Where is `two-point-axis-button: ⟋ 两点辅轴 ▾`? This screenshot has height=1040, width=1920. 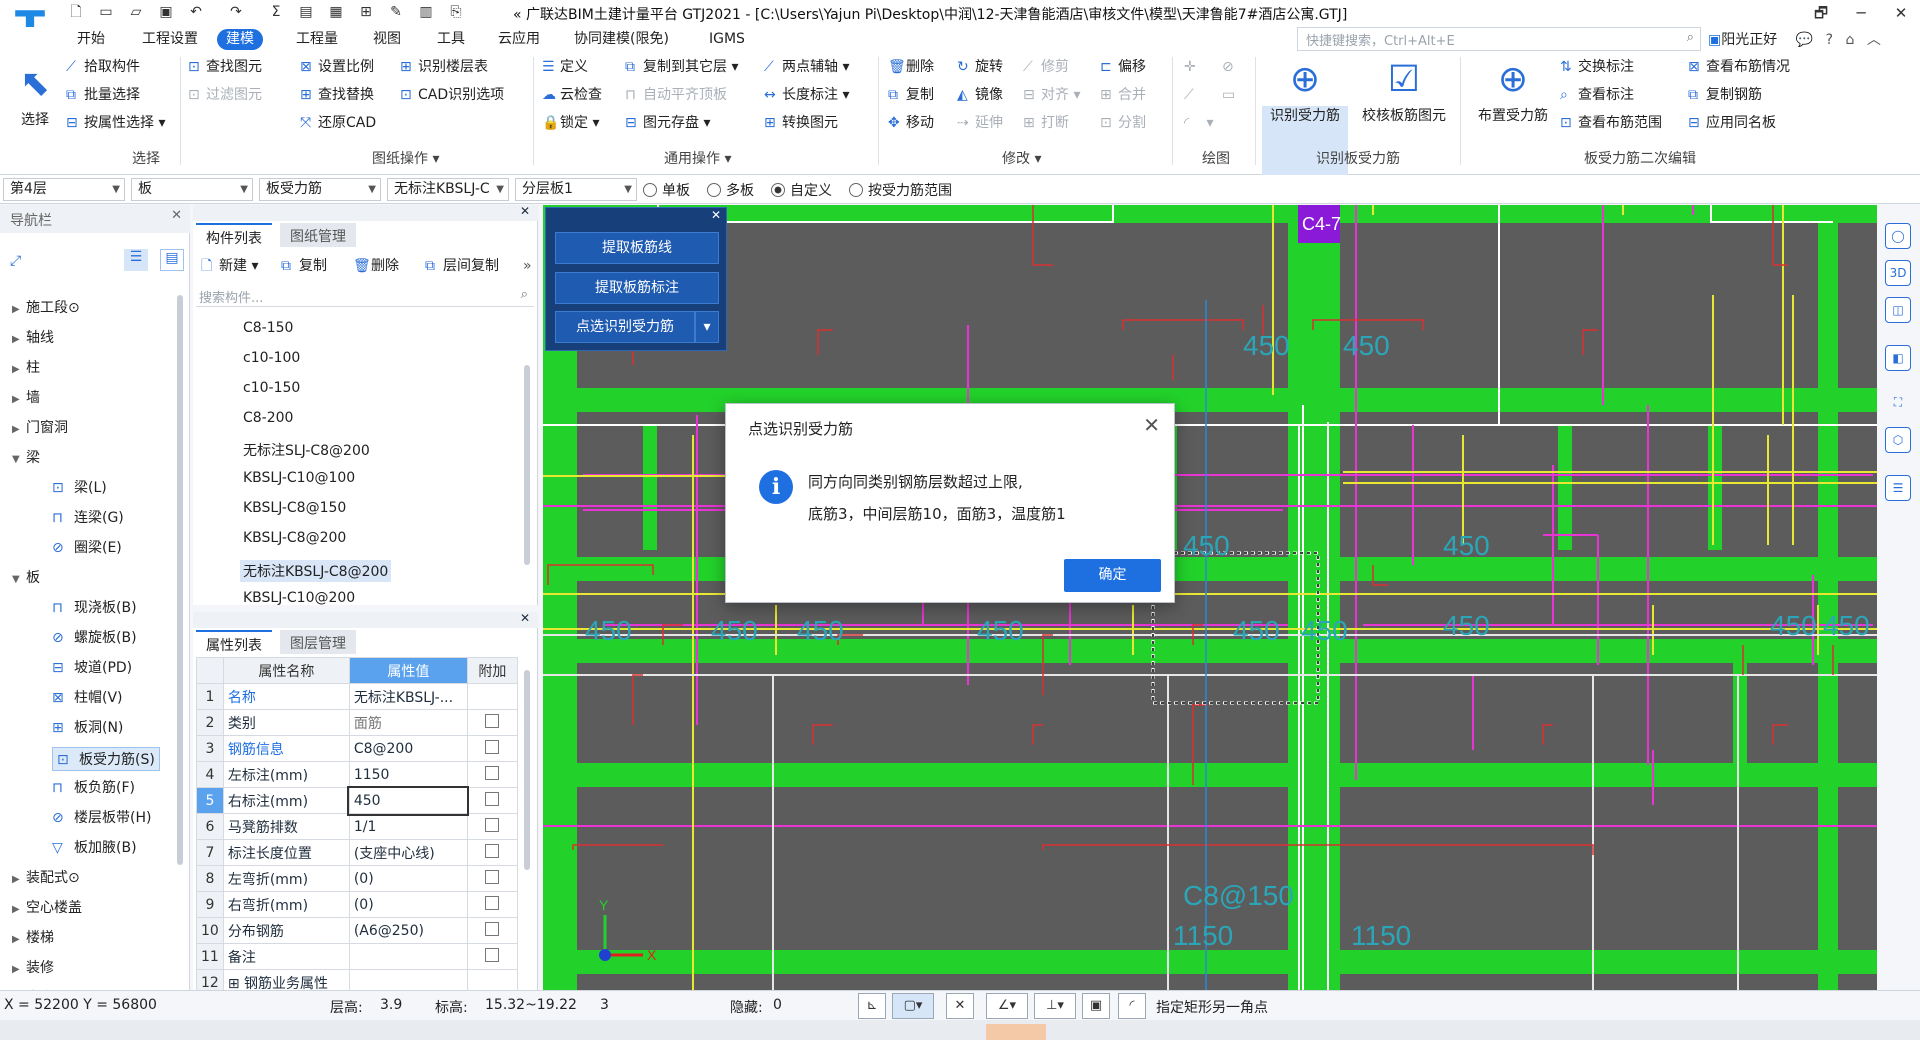 two-point-axis-button: ⟋ 两点辅轴 ▾ is located at coordinates (806, 67).